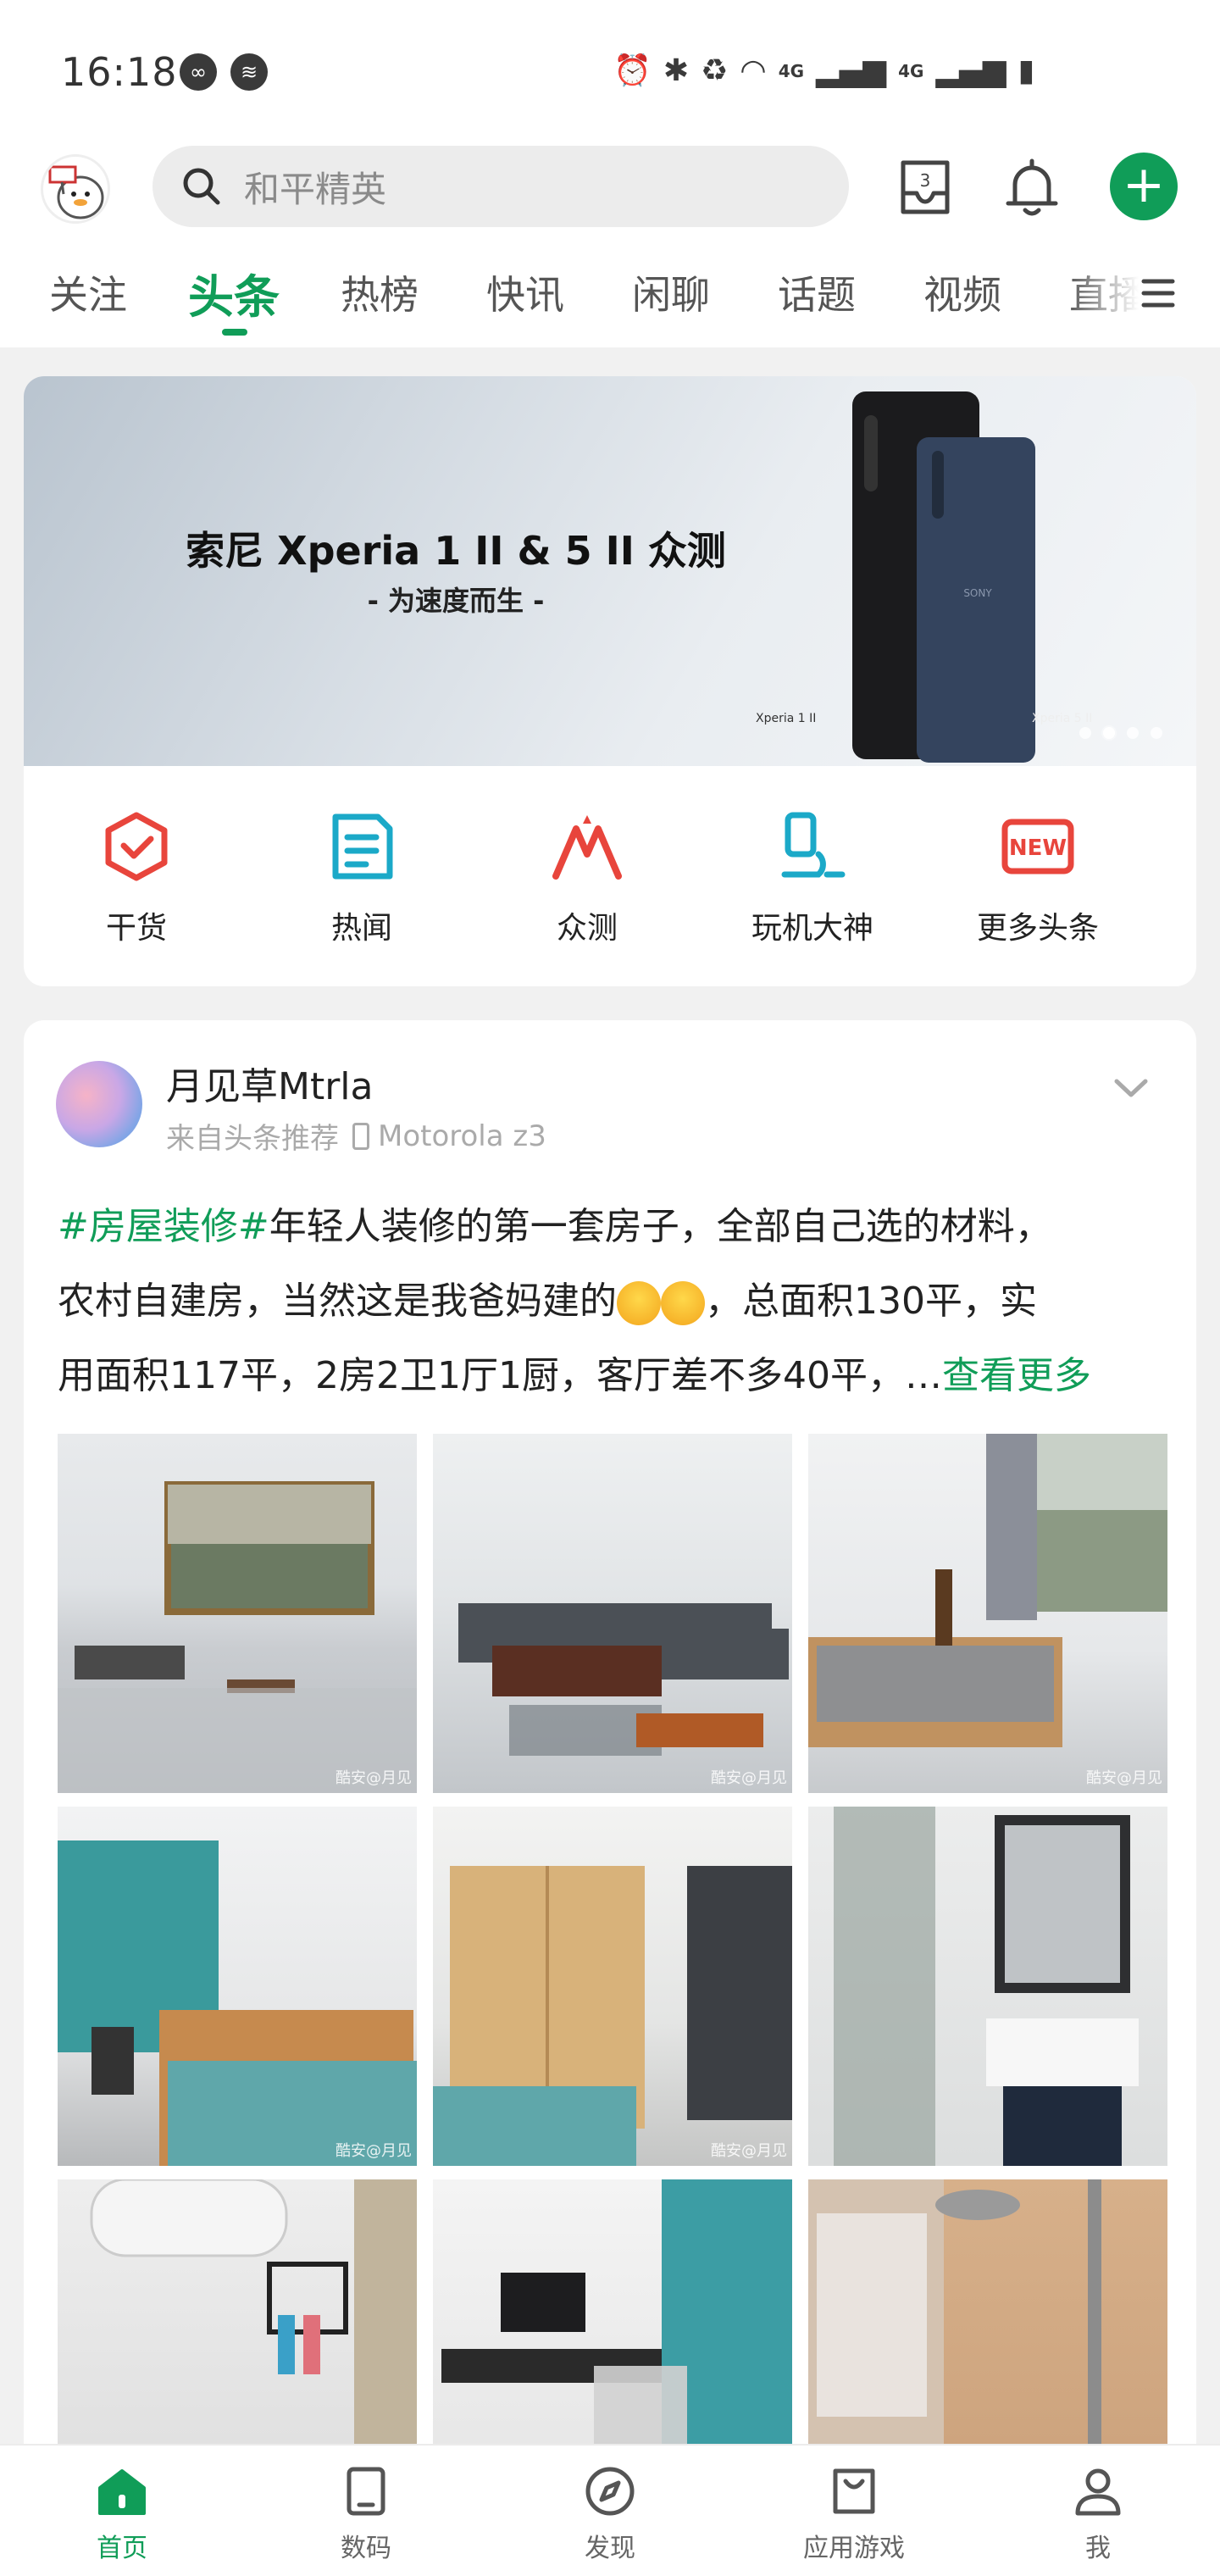 The height and width of the screenshot is (2576, 1220). I want to click on person-icon, so click(1098, 2492).